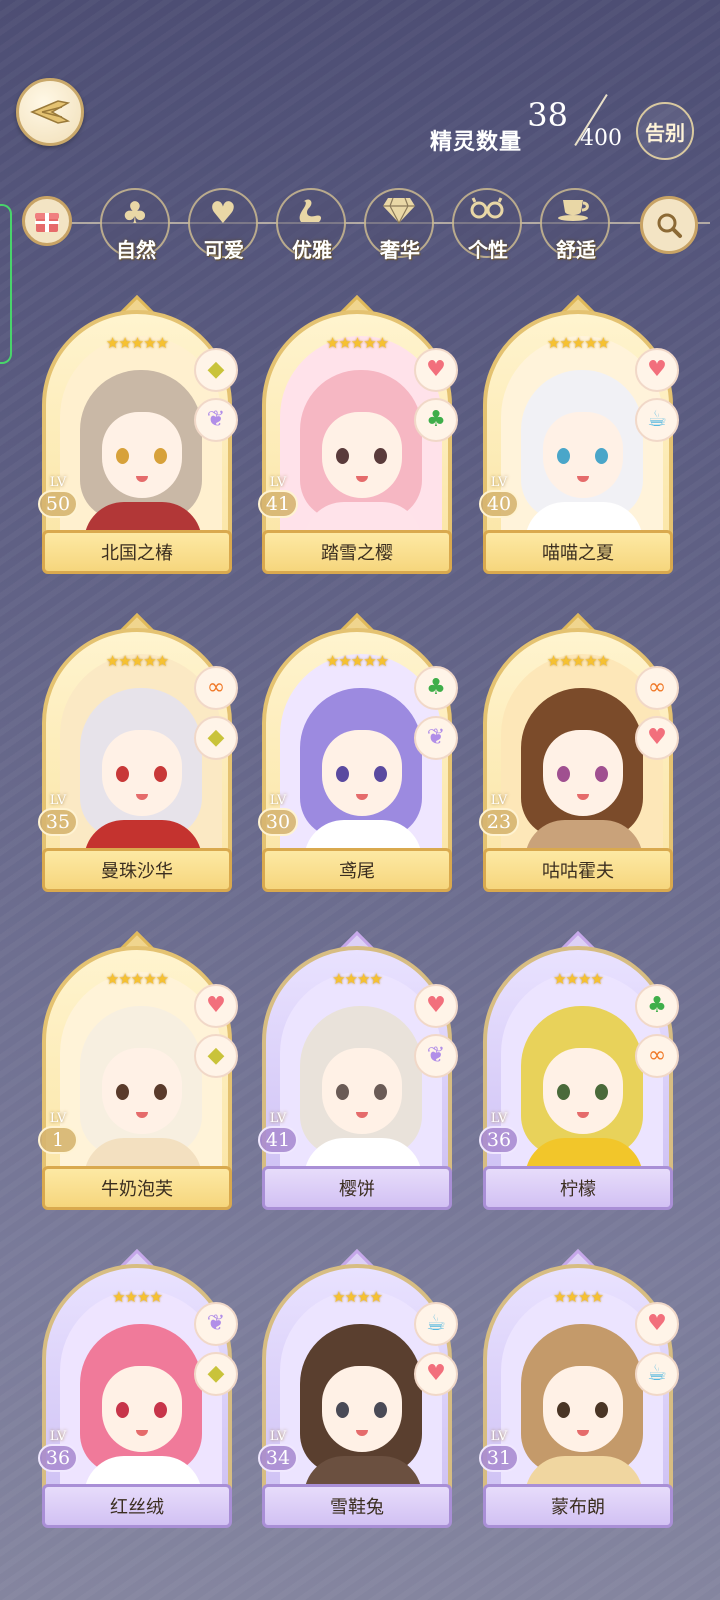 This screenshot has width=720, height=1600. I want to click on category-luxury: 奢华, so click(400, 226).